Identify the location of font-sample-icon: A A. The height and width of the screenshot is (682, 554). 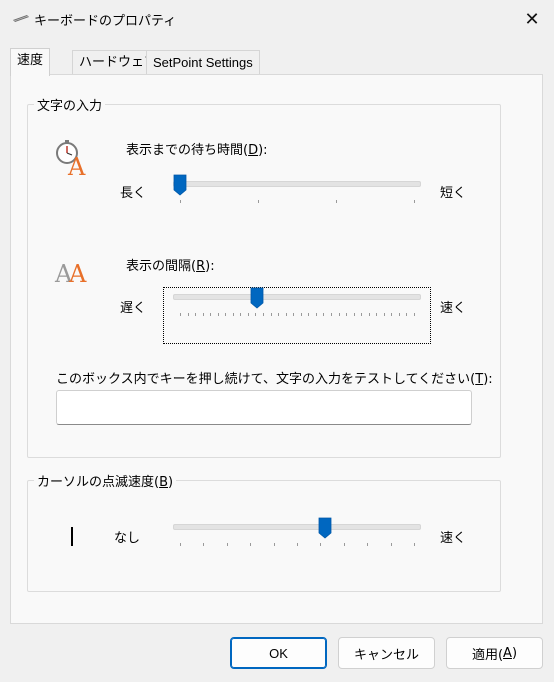
(70, 272).